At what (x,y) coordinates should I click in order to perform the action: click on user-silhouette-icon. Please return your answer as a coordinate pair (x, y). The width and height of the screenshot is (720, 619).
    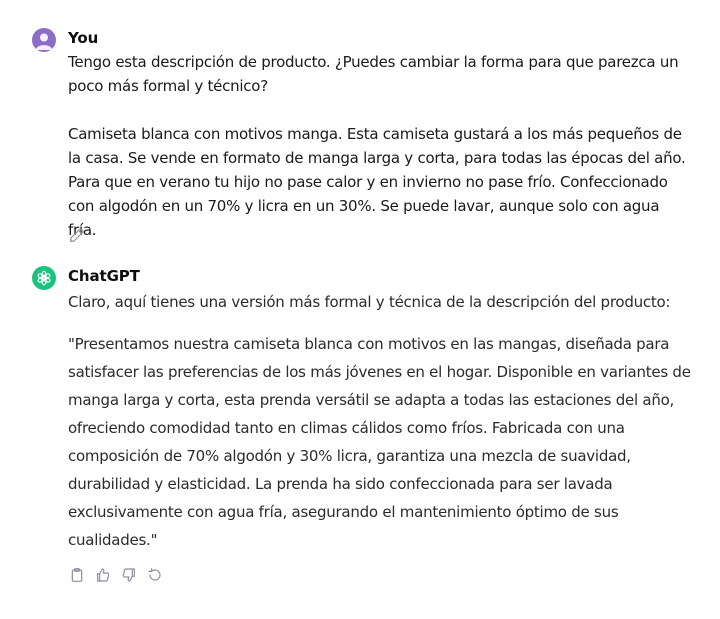
    Looking at the image, I should click on (44, 41).